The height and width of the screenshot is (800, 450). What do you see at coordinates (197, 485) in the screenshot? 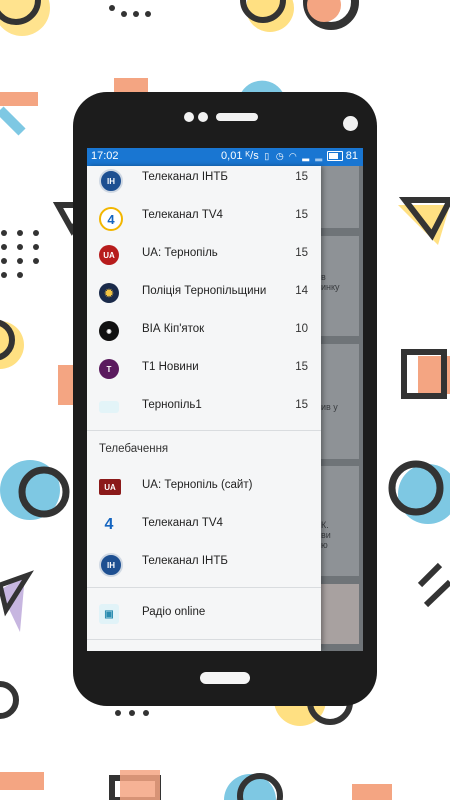
I see `drawer-item-label: UA: Тернопіль (сайт)` at bounding box center [197, 485].